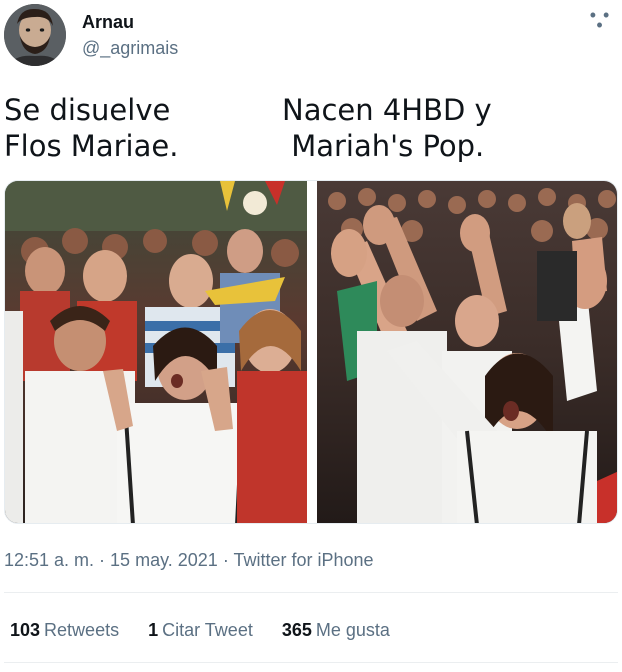 The height and width of the screenshot is (672, 622). Describe the element at coordinates (25, 630) in the screenshot. I see `retweets-count: 103` at that location.